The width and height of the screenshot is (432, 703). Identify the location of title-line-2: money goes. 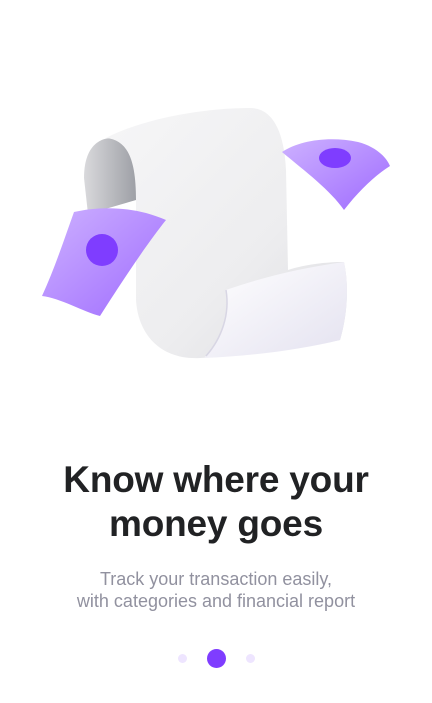
(216, 523).